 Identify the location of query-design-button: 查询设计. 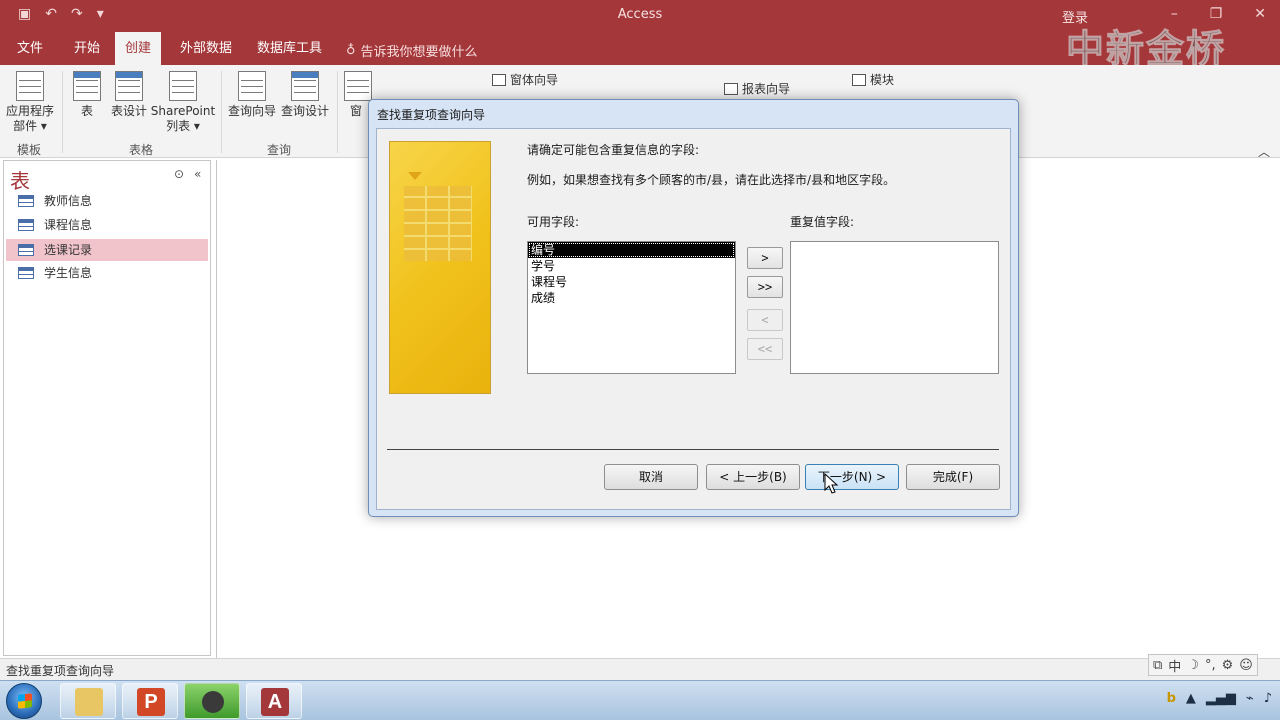
(305, 95).